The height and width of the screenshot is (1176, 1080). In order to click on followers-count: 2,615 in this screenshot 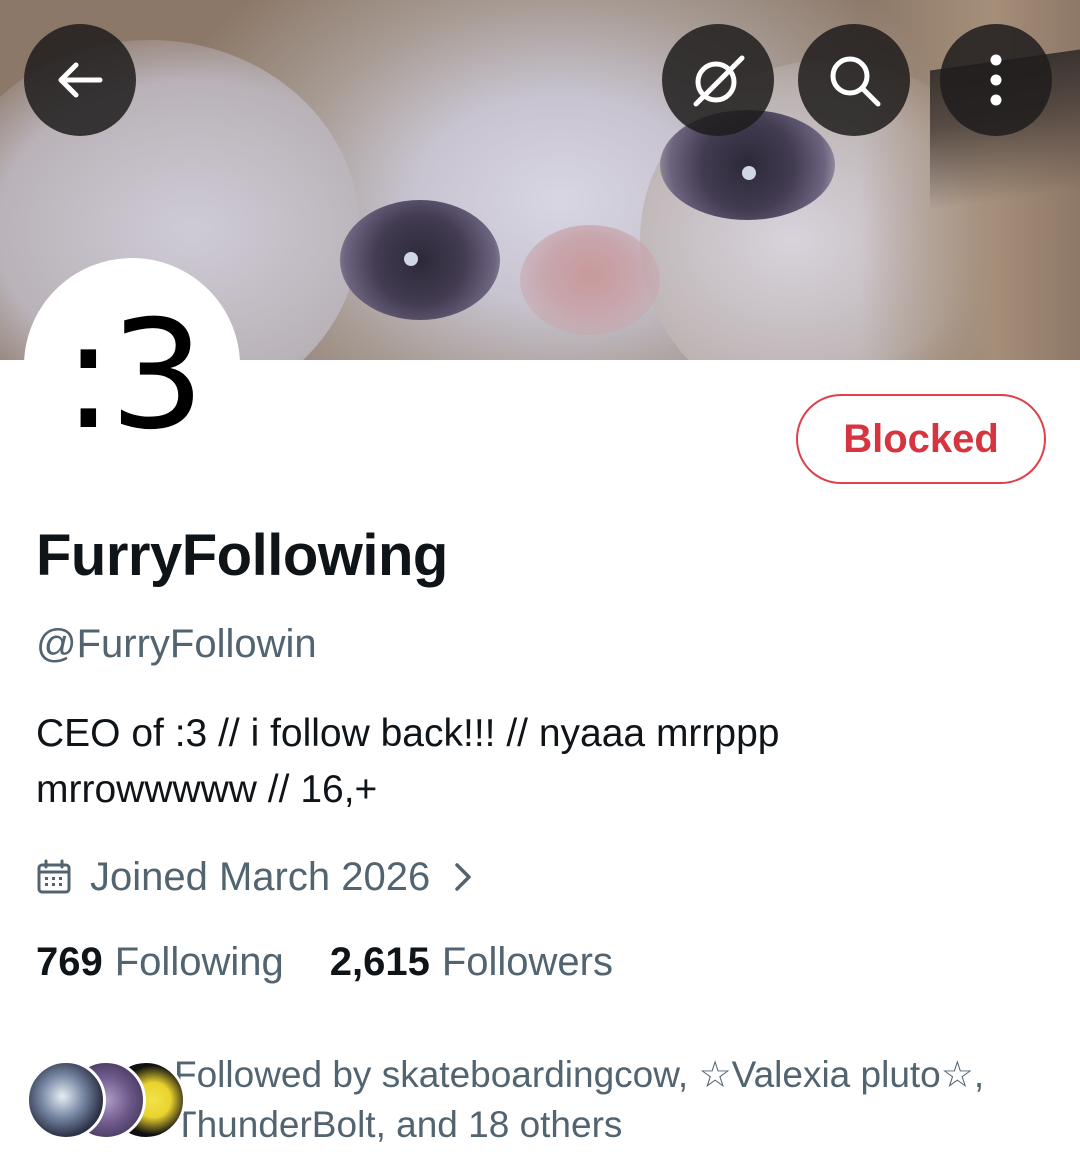, I will do `click(379, 962)`.